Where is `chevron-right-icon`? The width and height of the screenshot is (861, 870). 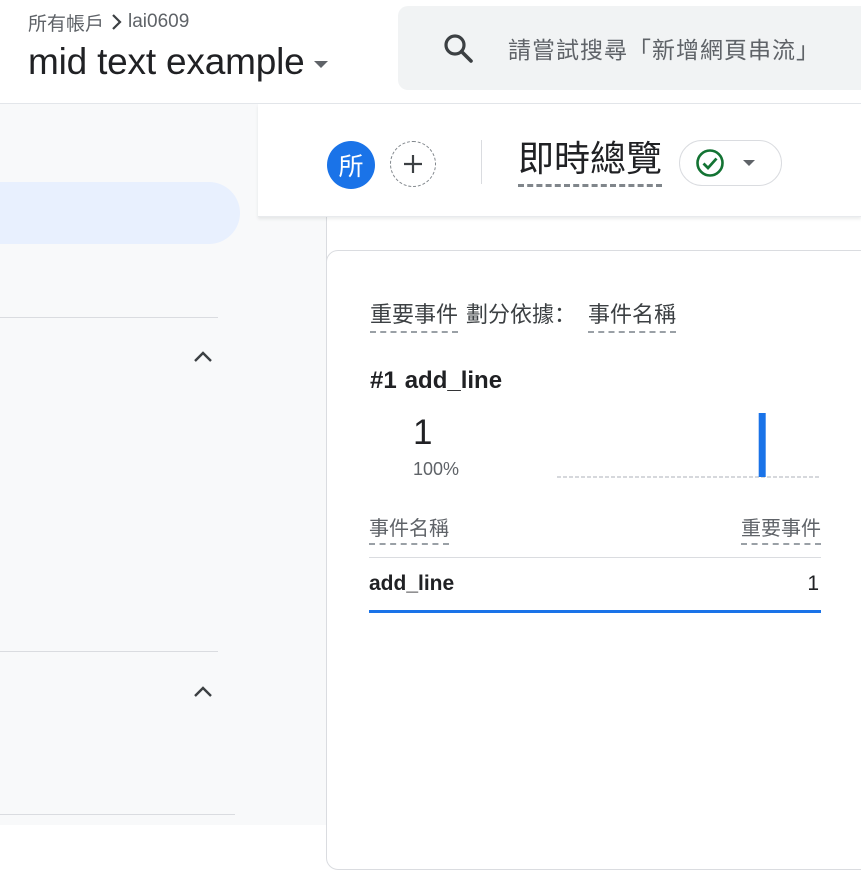
chevron-right-icon is located at coordinates (117, 22).